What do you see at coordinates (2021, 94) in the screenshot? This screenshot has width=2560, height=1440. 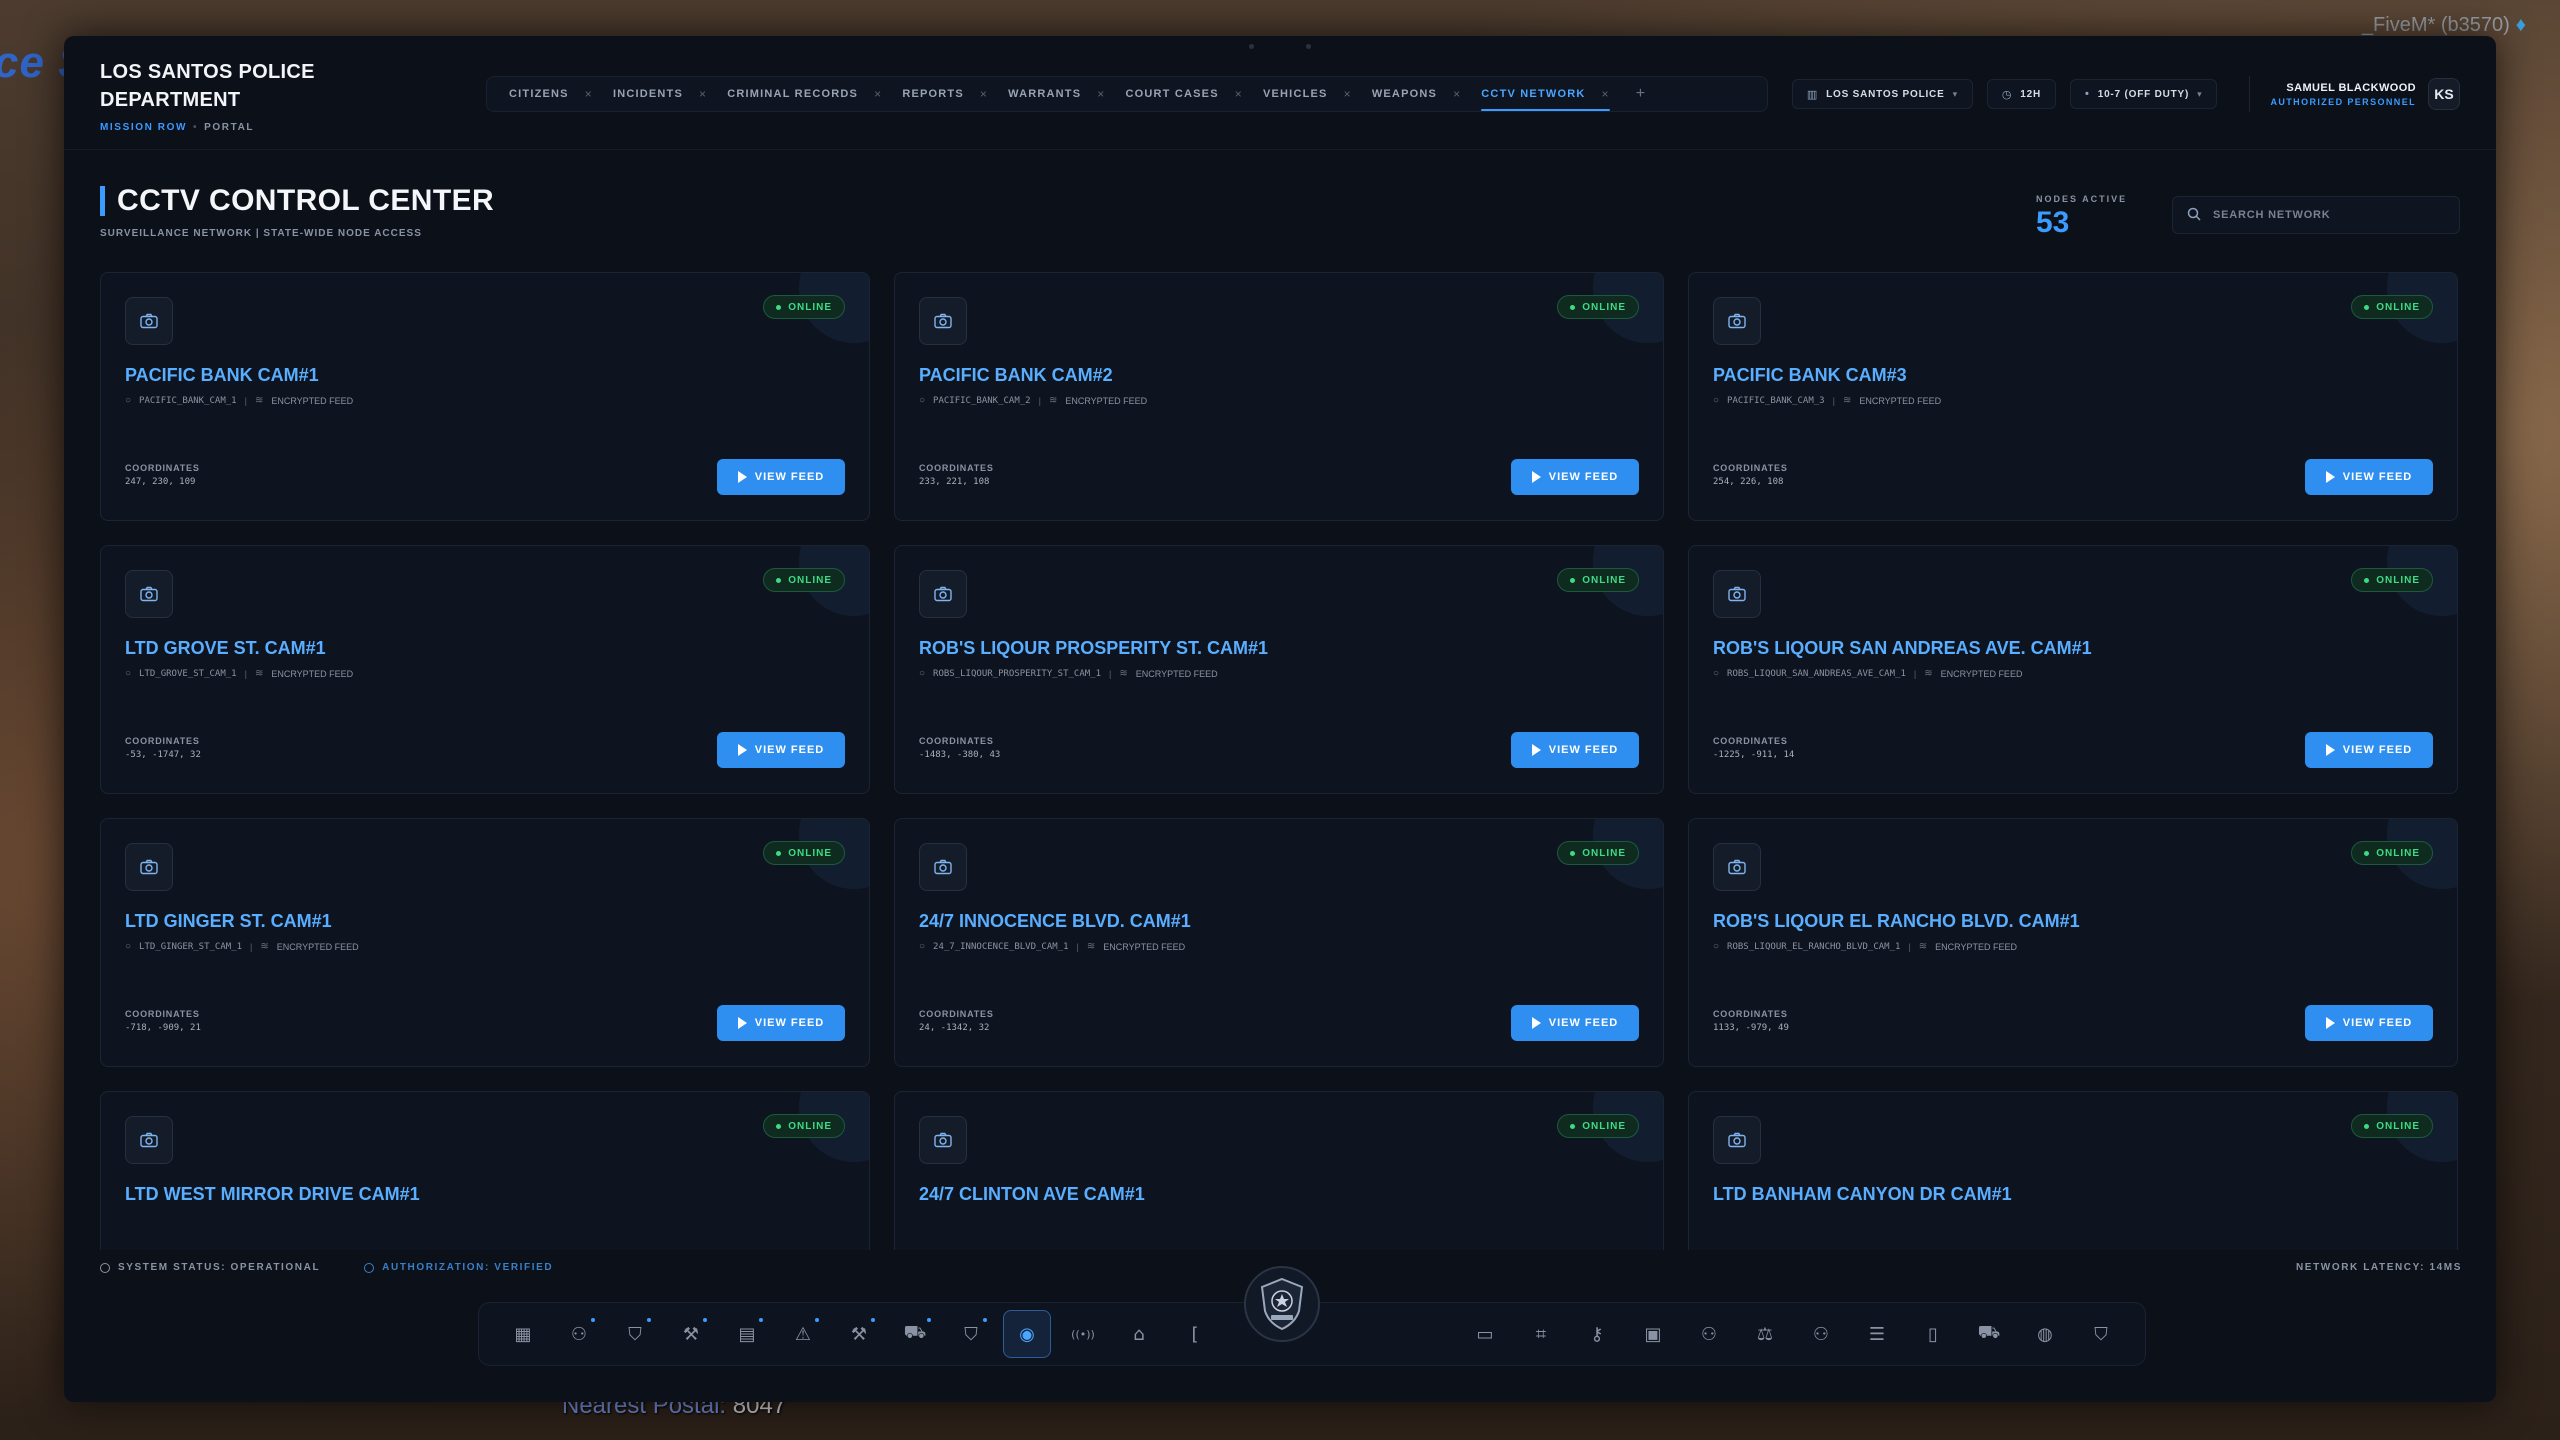 I see `time-format-toggle: ◷ 12H` at bounding box center [2021, 94].